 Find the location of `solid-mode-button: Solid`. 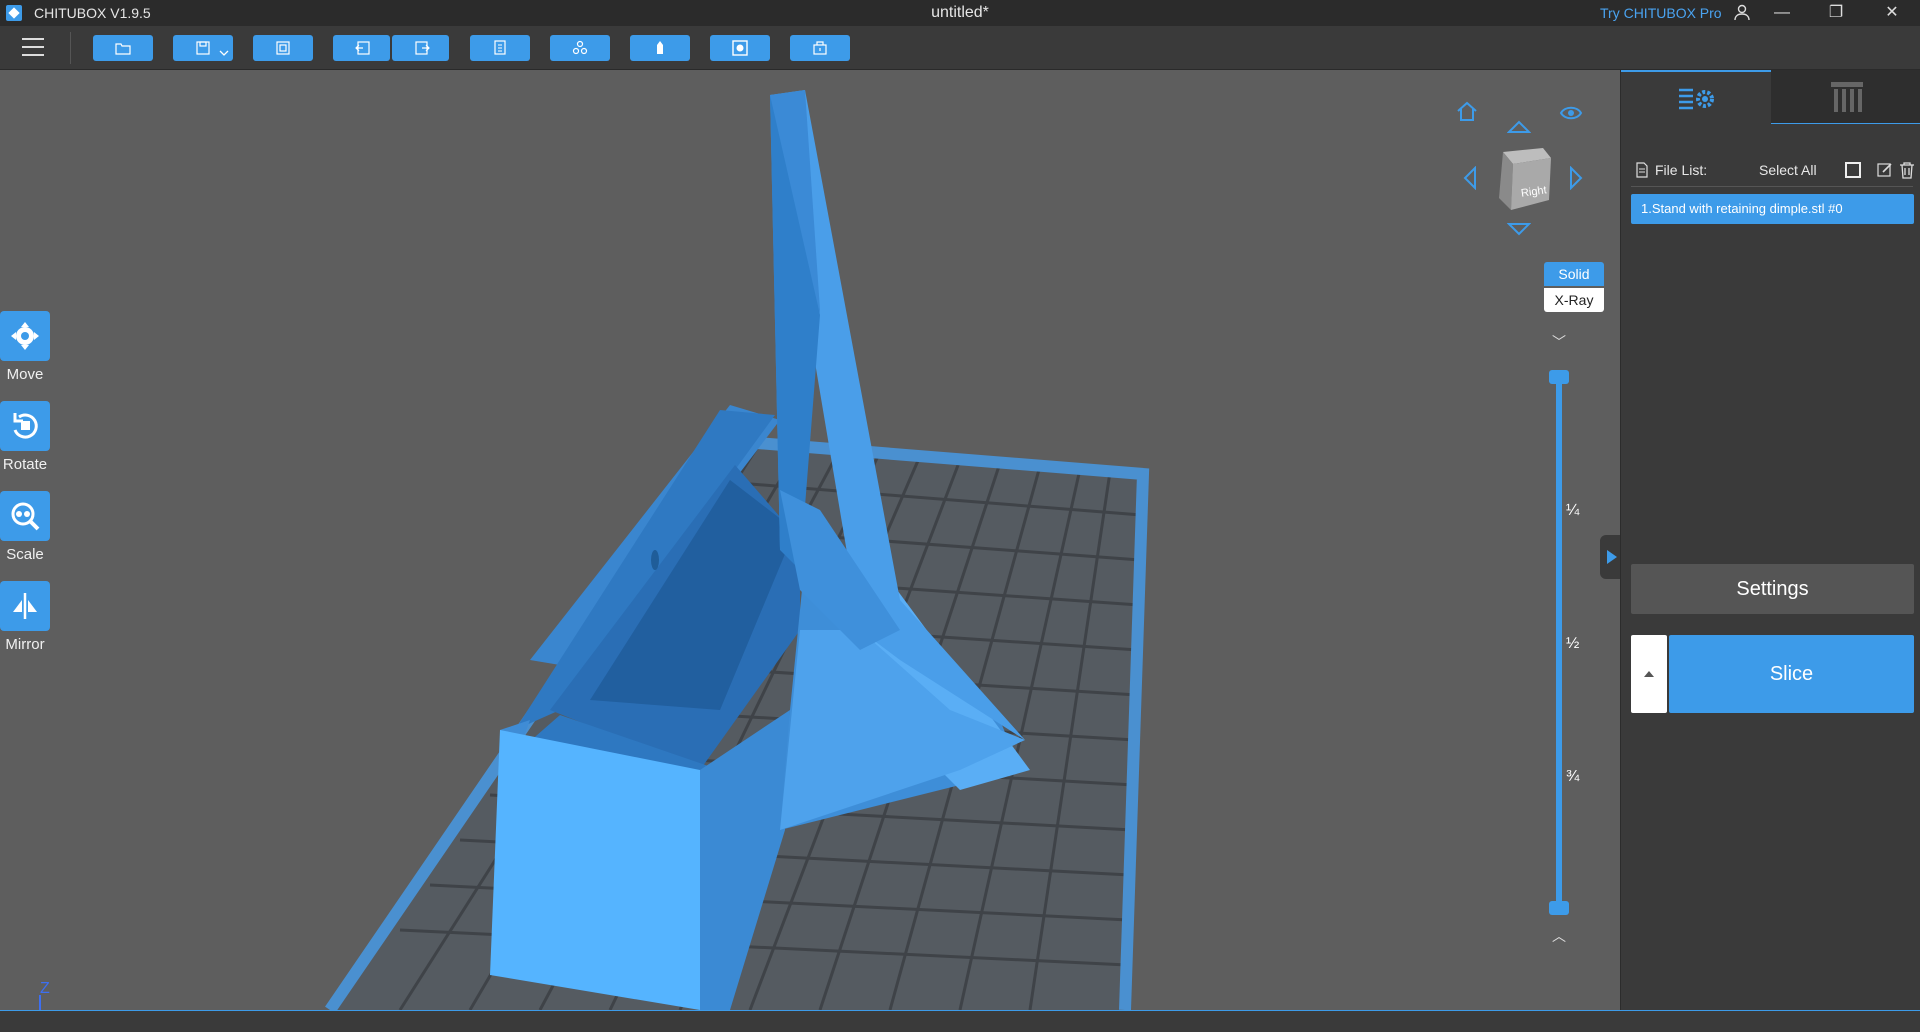

solid-mode-button: Solid is located at coordinates (1574, 274).